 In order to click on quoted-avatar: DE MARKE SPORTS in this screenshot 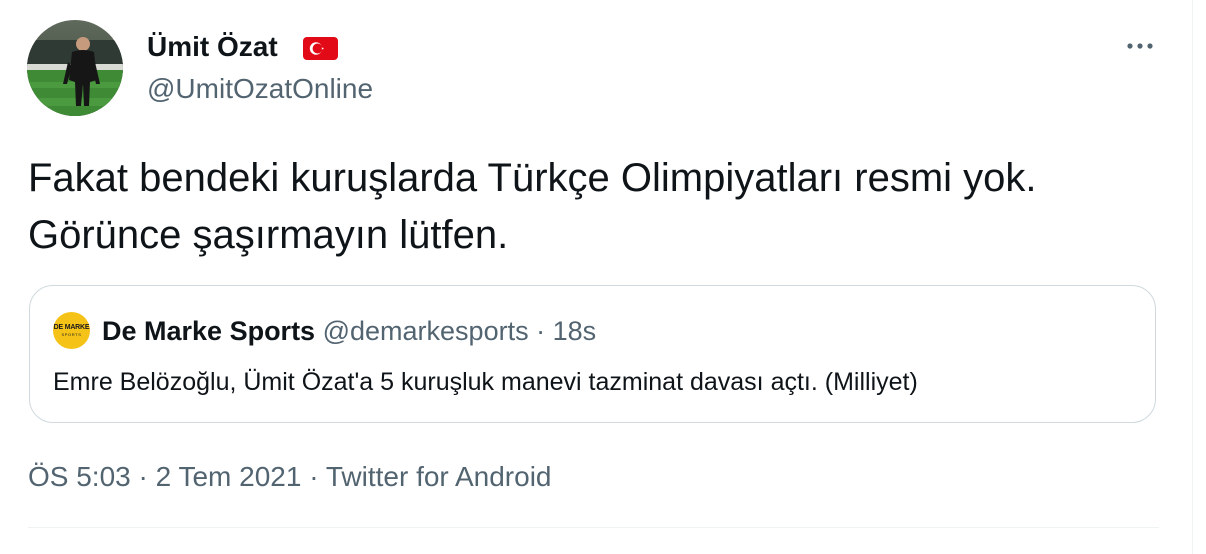, I will do `click(71, 330)`.